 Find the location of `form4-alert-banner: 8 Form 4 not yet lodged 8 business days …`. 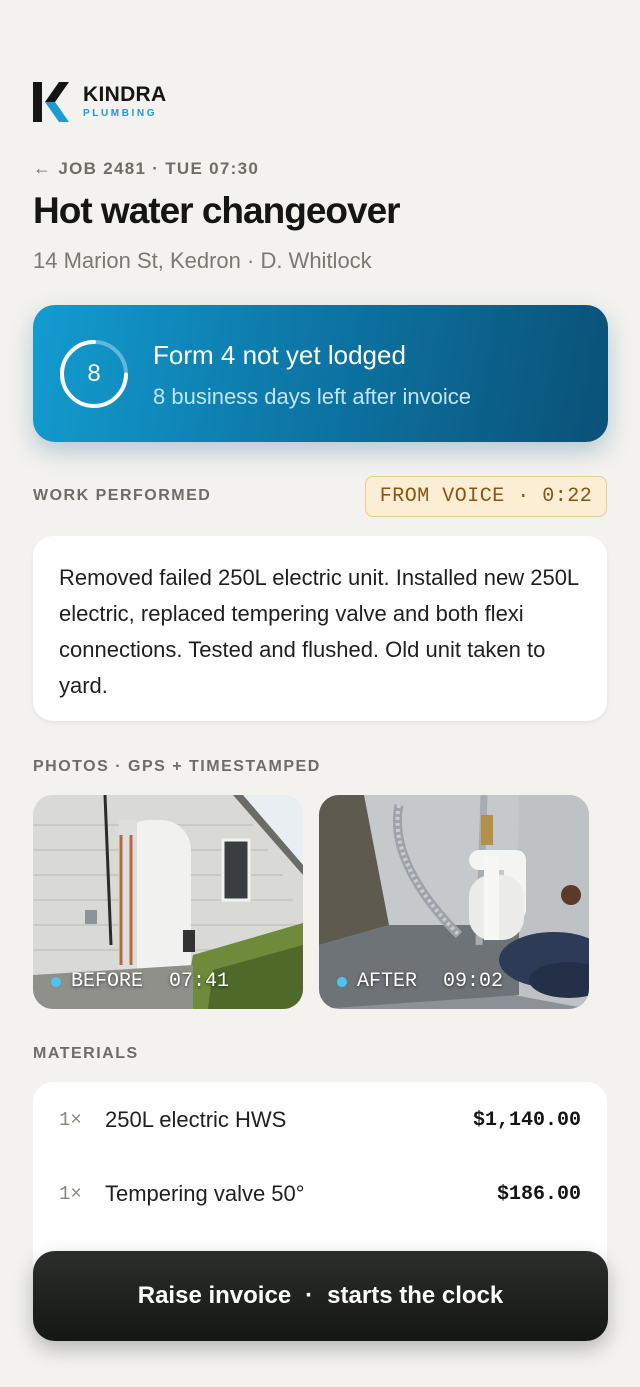

form4-alert-banner: 8 Form 4 not yet lodged 8 business days … is located at coordinates (320, 373).